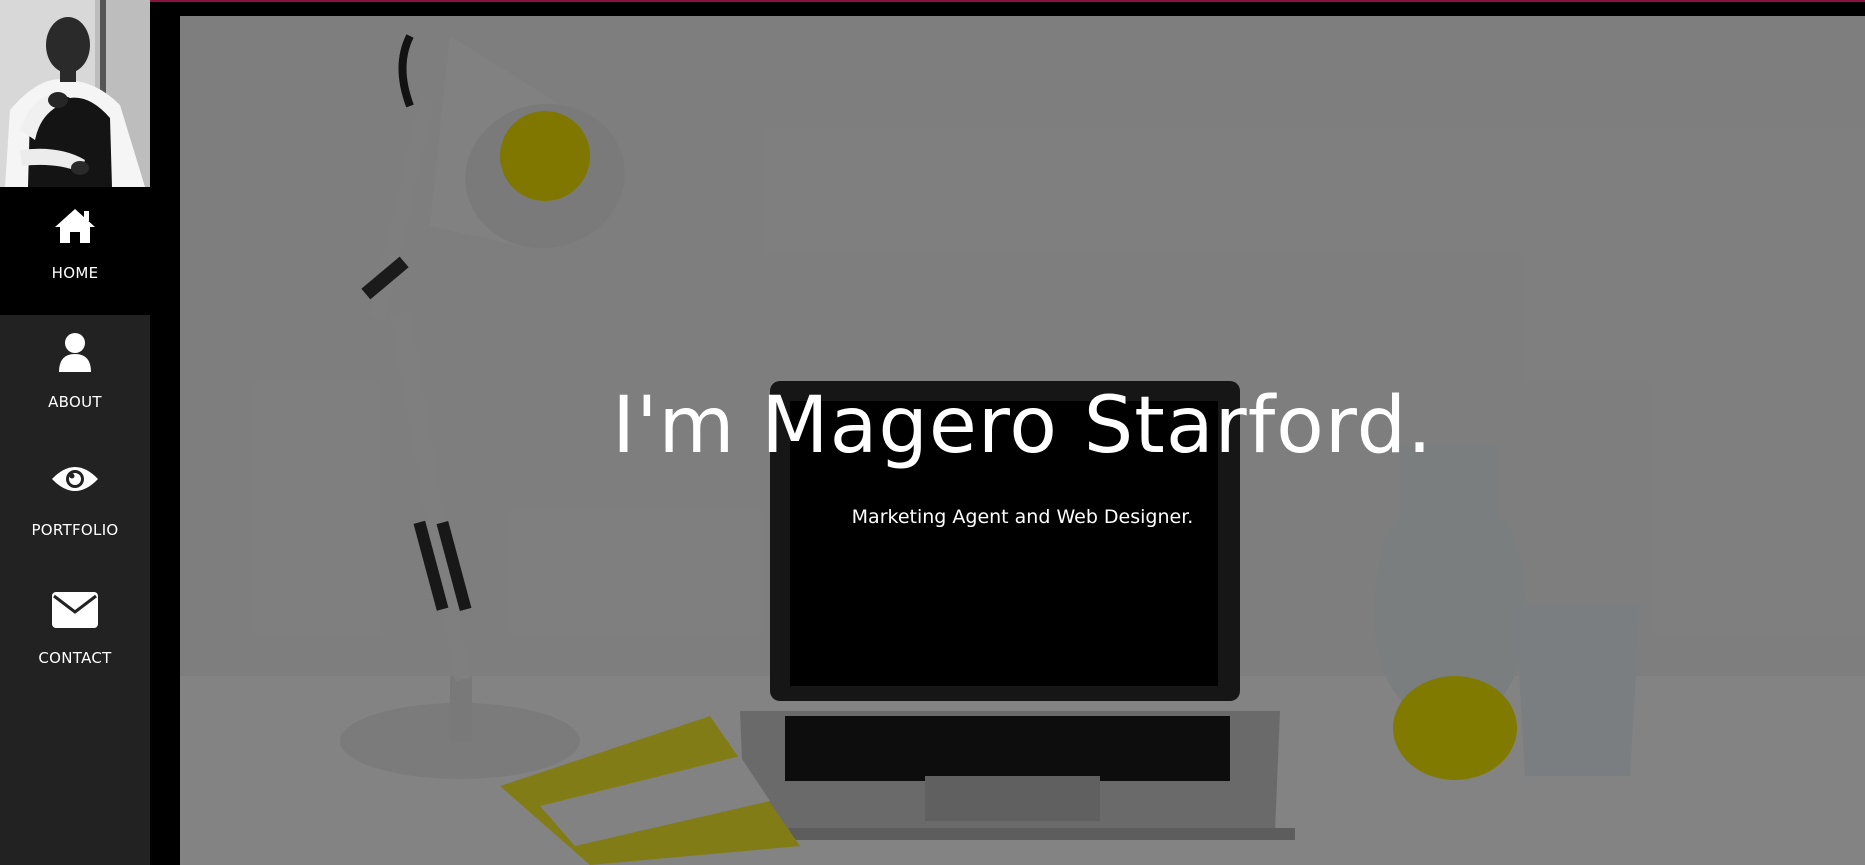 The image size is (1865, 865). What do you see at coordinates (75, 402) in the screenshot?
I see `nav-label-about: ABOUT` at bounding box center [75, 402].